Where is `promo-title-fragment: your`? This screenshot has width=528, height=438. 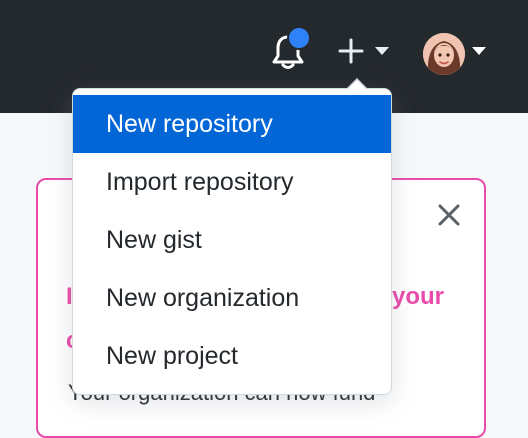
promo-title-fragment: your is located at coordinates (418, 296).